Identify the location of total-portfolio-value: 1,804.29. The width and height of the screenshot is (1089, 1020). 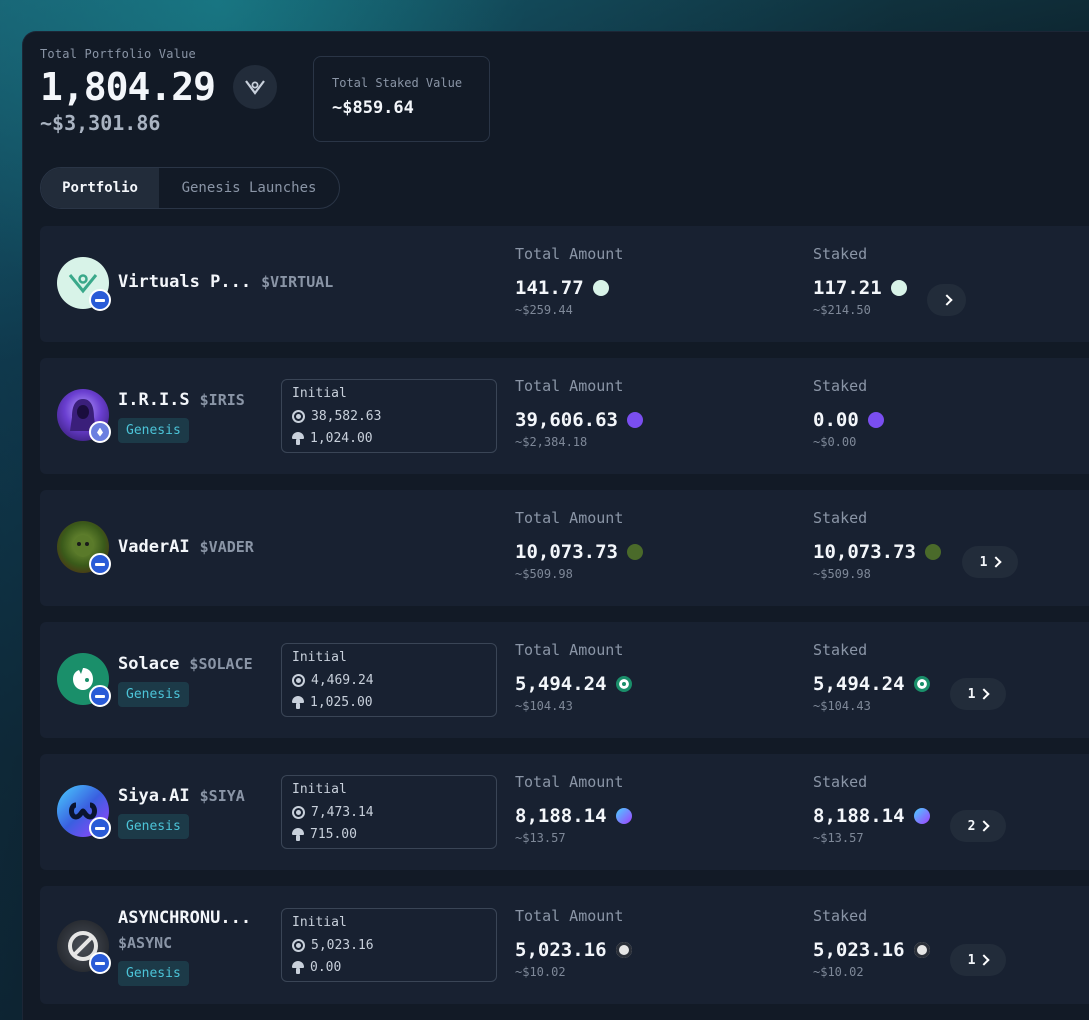
(128, 87).